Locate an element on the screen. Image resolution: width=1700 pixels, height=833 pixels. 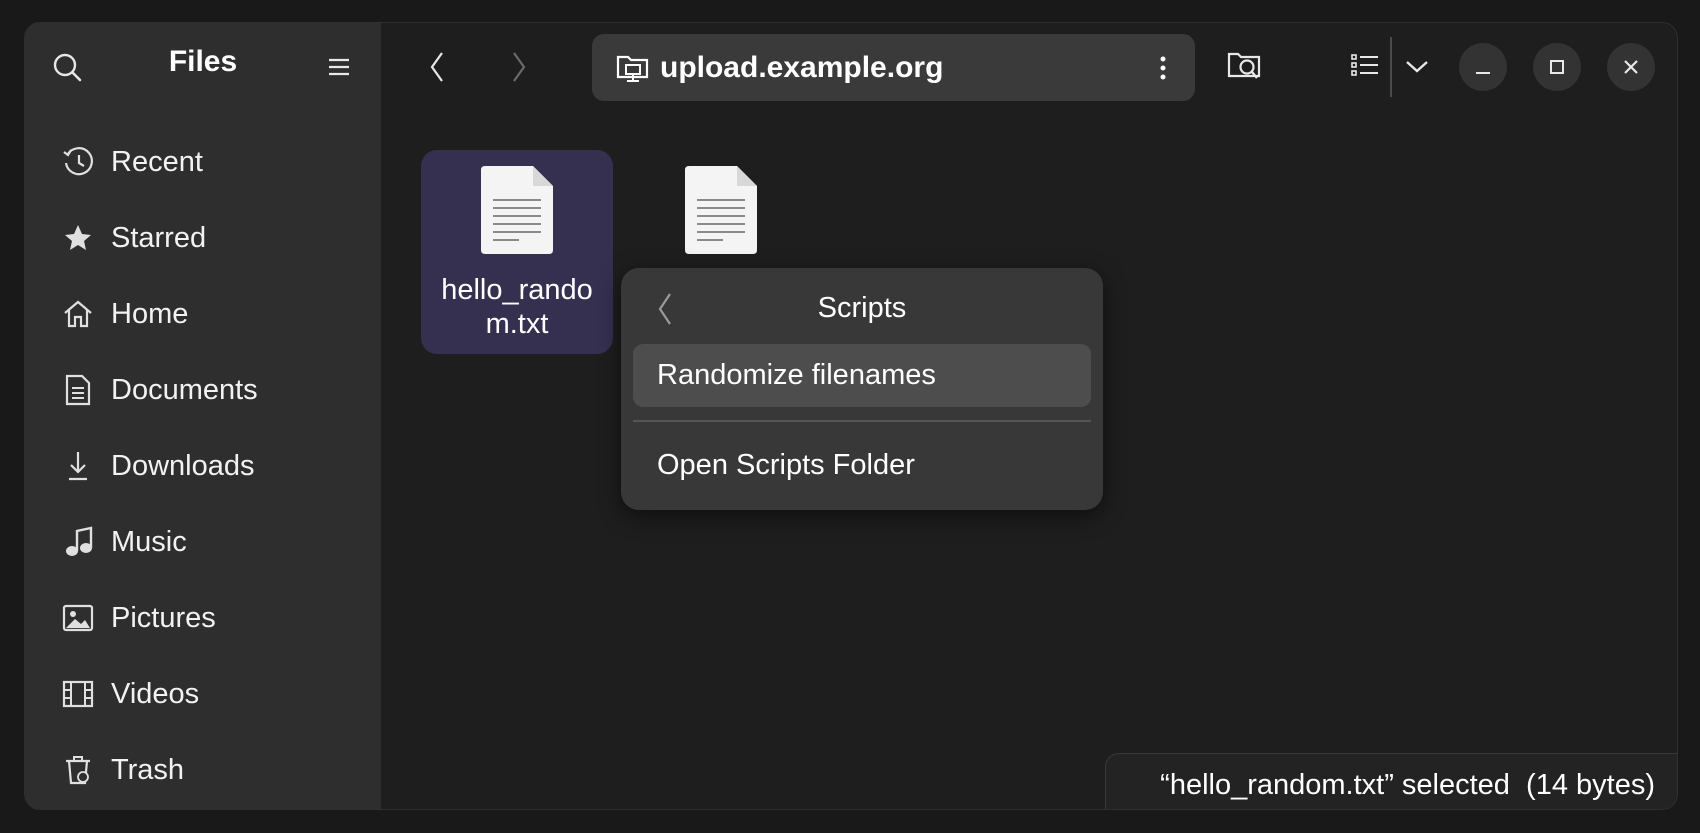
file-item-selected: hello_rando m.txt is located at coordinates (517, 252).